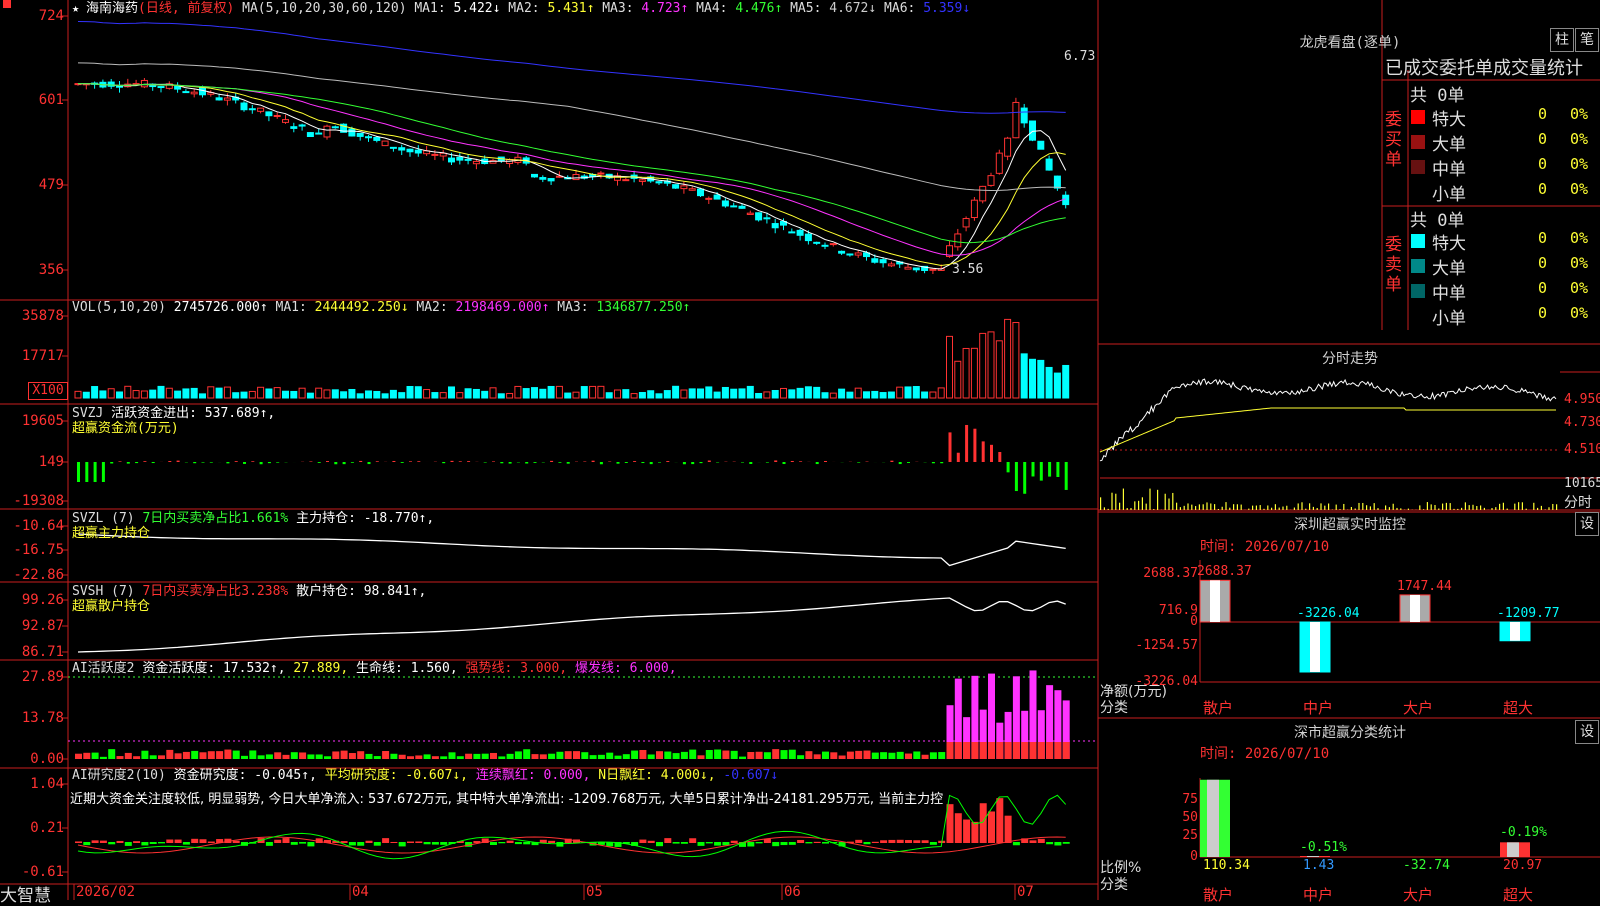 This screenshot has width=1600, height=906. What do you see at coordinates (112, 8) in the screenshot?
I see `stock-name: 海南海药` at bounding box center [112, 8].